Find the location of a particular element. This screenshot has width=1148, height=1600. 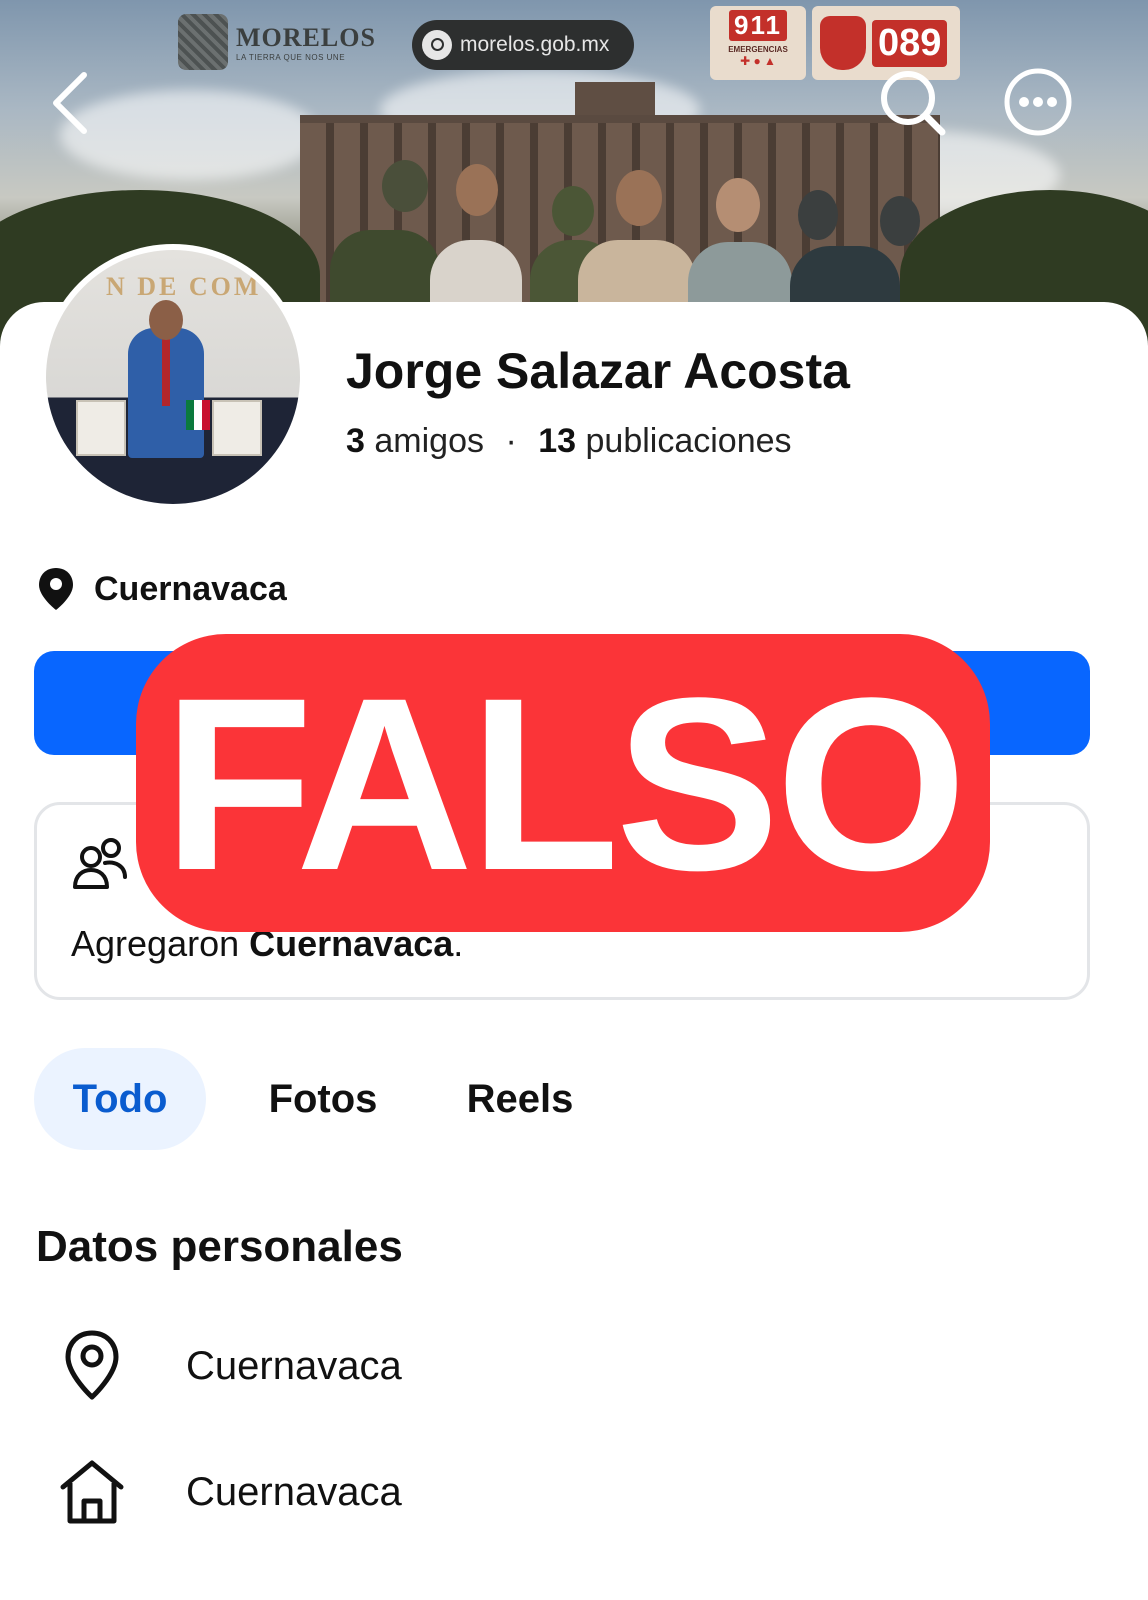

friends-label: amigos is located at coordinates (429, 441).